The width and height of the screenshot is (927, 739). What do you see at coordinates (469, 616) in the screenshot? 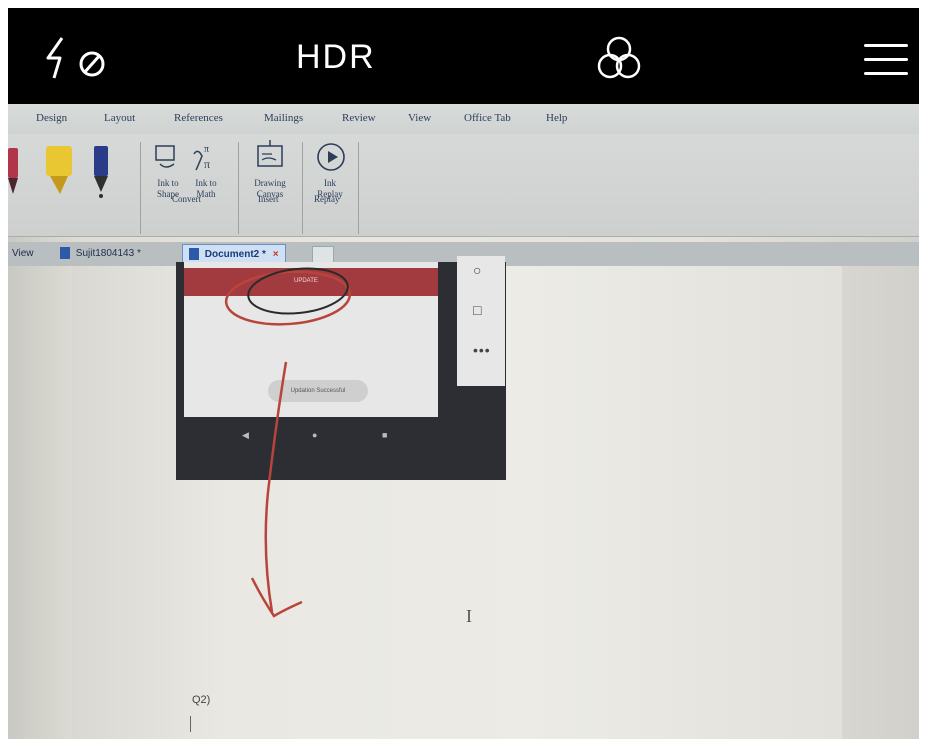
I see `text-cursor-icon: I` at bounding box center [469, 616].